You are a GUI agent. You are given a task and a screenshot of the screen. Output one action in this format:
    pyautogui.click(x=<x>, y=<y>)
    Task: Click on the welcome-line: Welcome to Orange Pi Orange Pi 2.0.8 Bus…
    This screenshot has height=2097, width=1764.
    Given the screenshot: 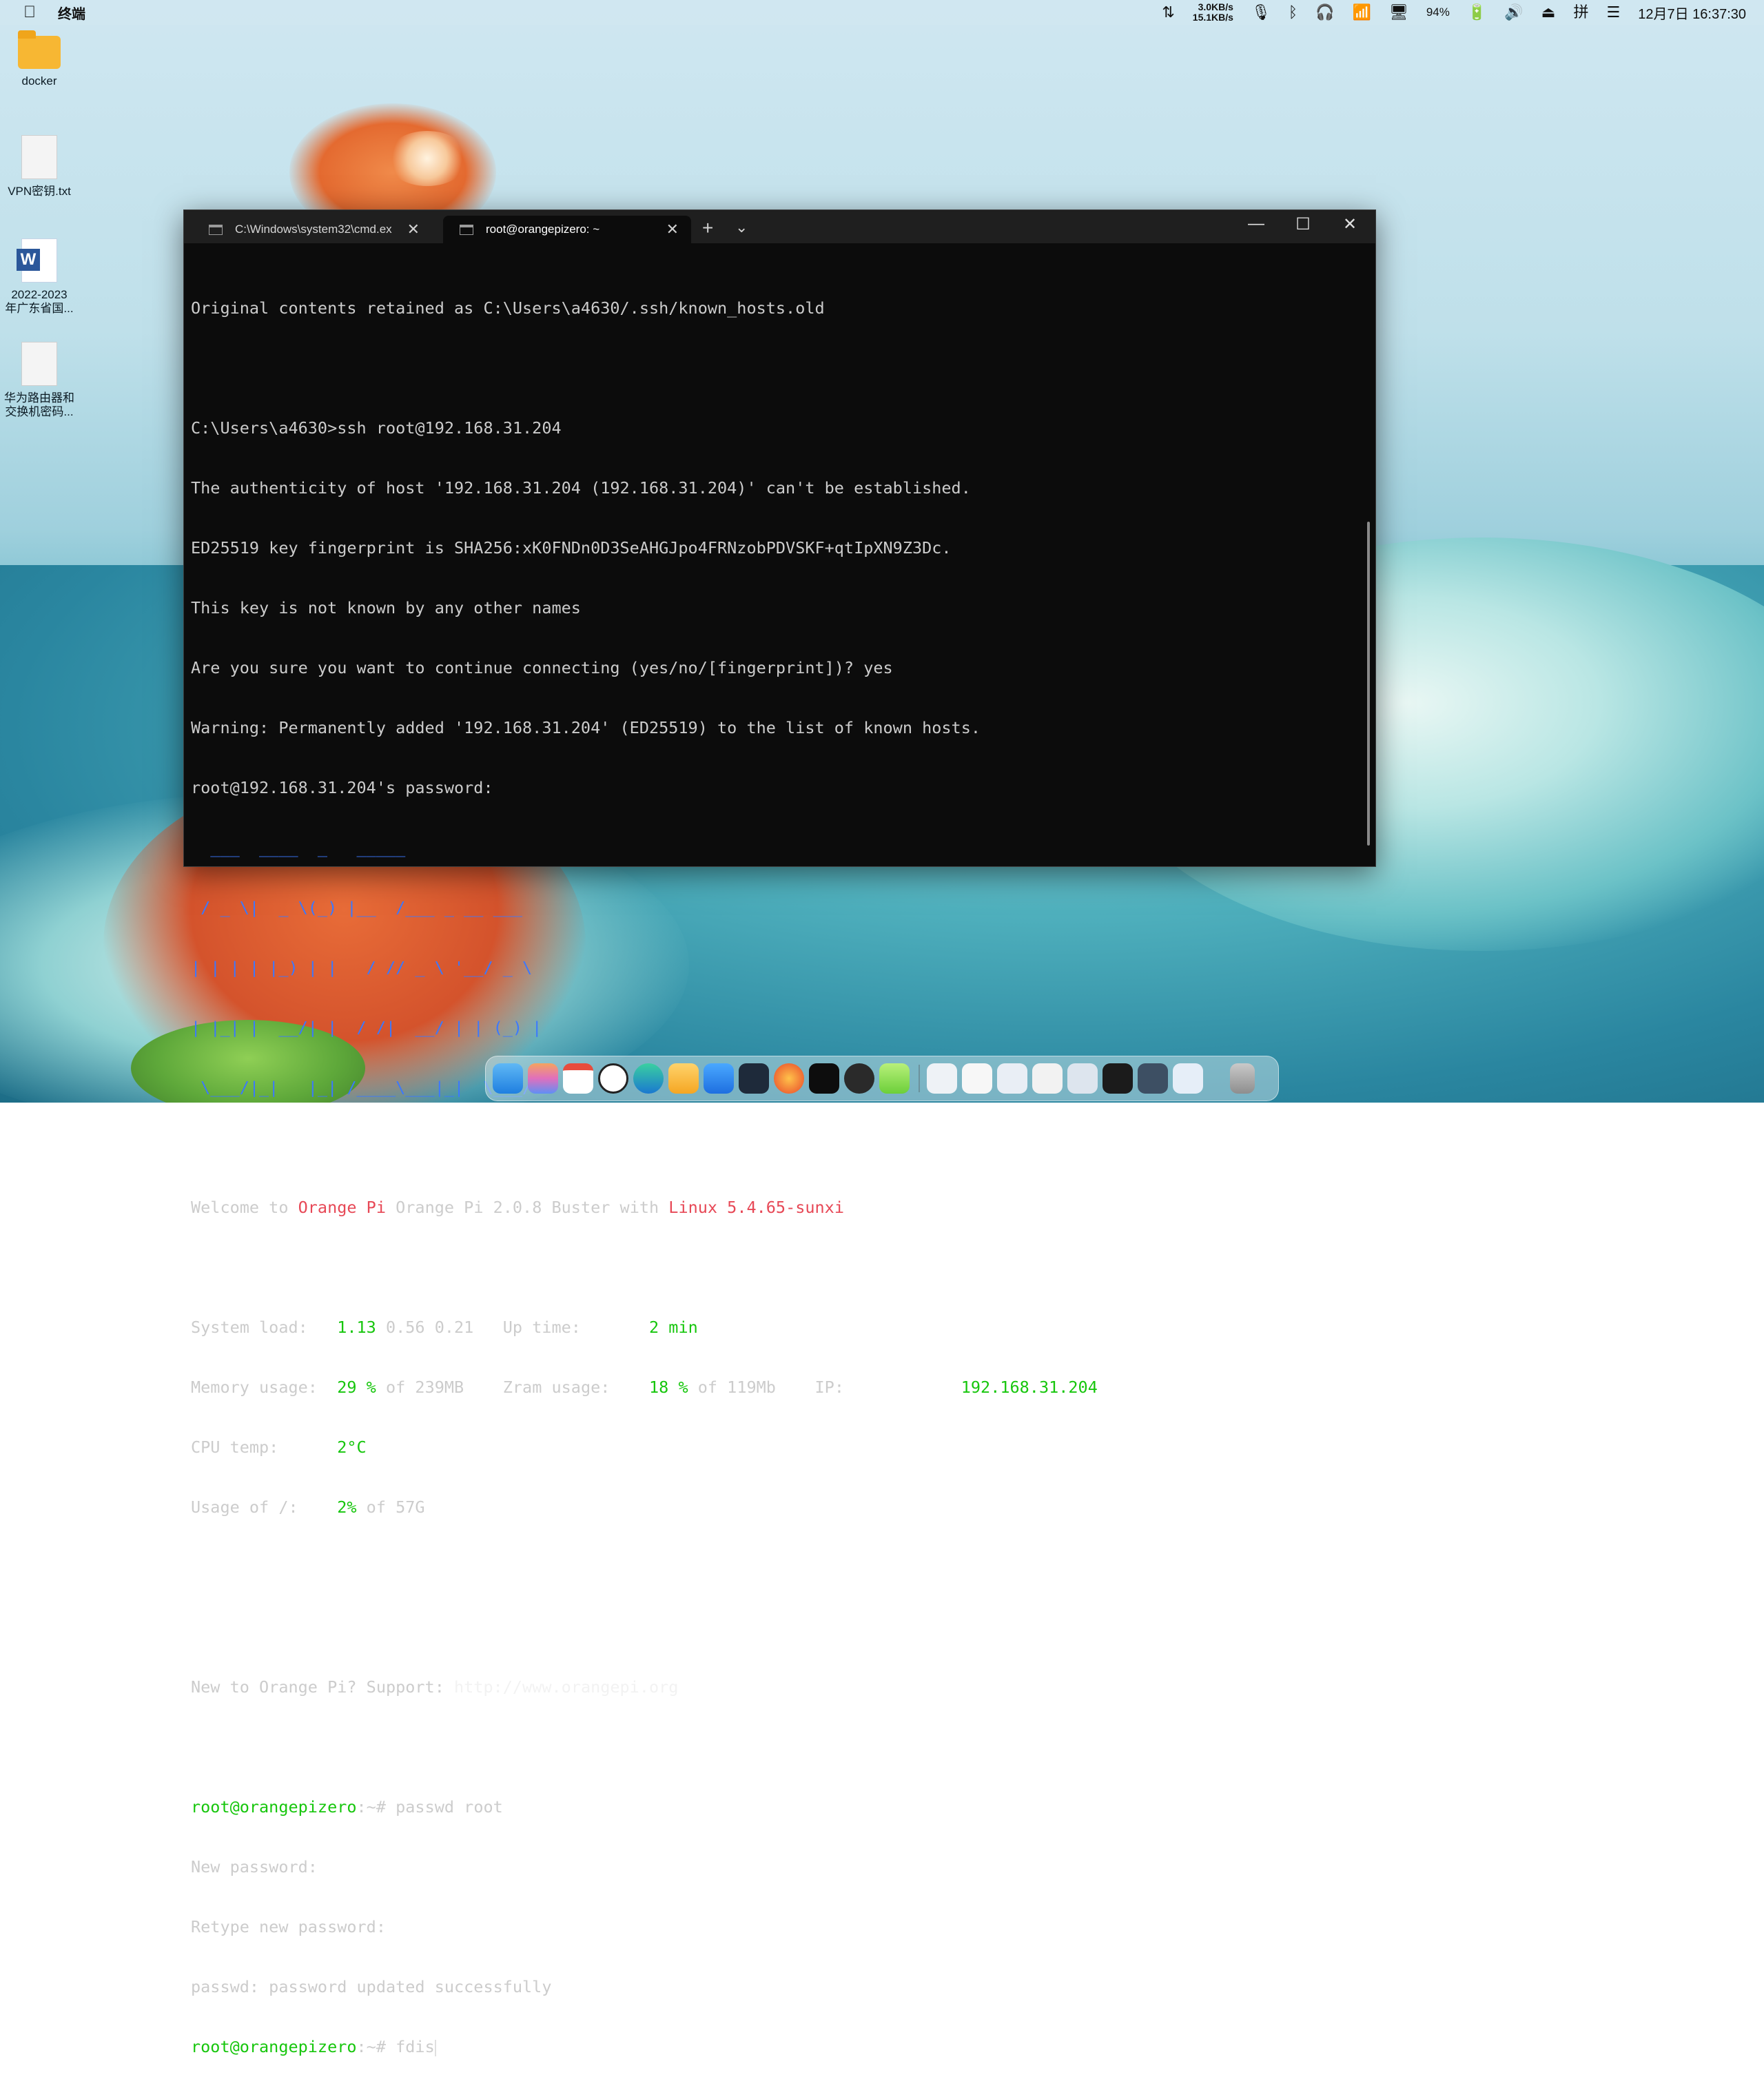 What is the action you would take?
    pyautogui.click(x=773, y=1208)
    